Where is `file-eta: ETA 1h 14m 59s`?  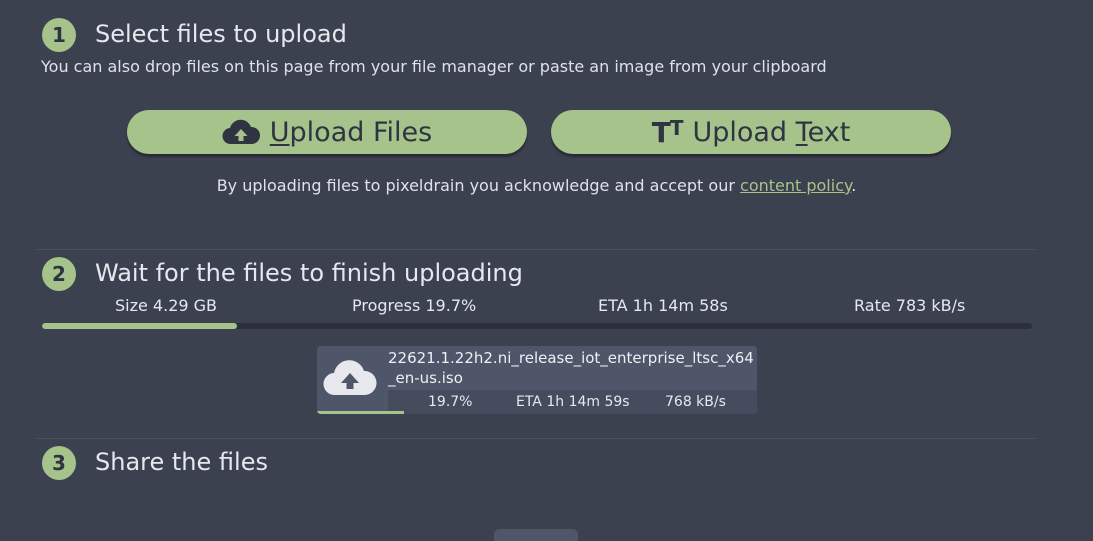
file-eta: ETA 1h 14m 59s is located at coordinates (573, 402).